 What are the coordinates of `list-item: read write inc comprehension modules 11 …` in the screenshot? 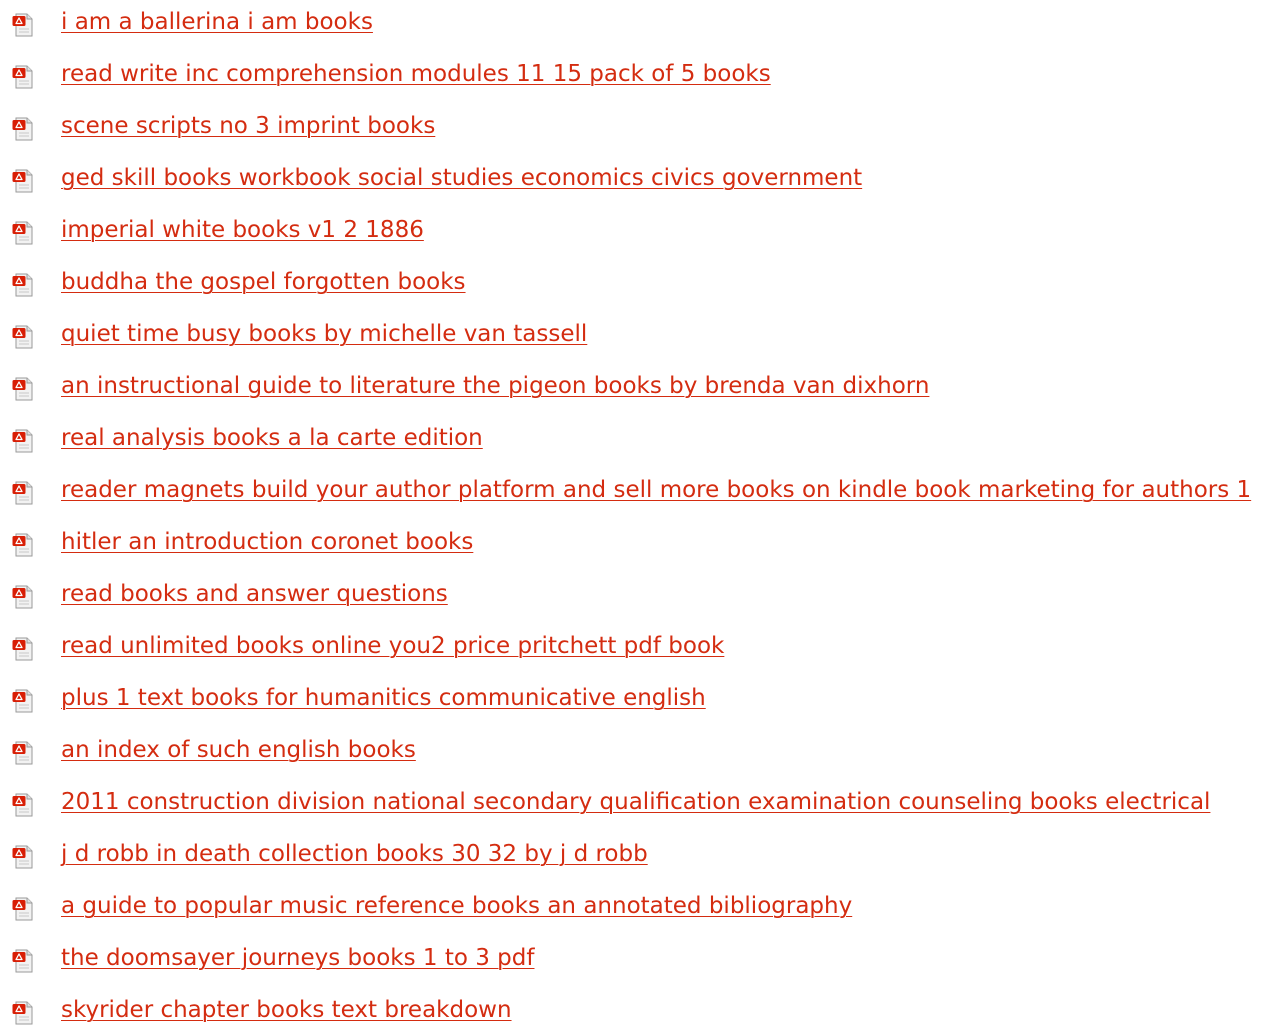 It's located at (641, 74).